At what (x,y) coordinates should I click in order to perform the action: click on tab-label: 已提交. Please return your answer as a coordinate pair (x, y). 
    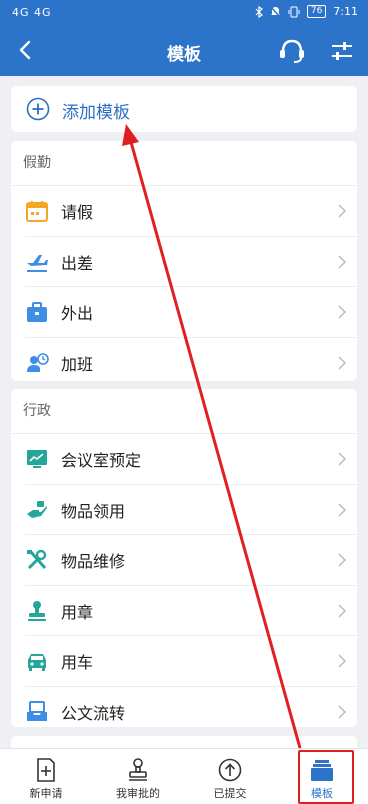
    Looking at the image, I should click on (230, 793).